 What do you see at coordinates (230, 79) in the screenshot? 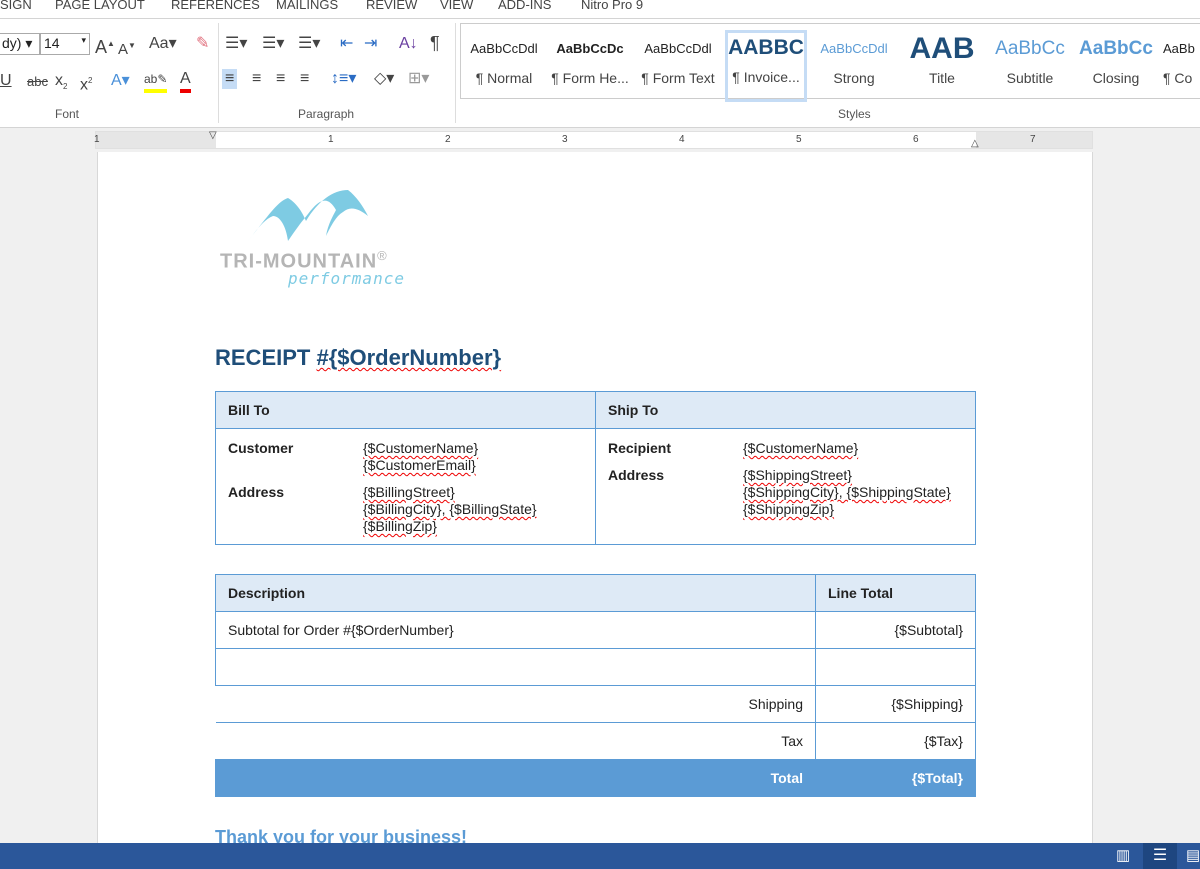
I see `align-left-icon: ≡` at bounding box center [230, 79].